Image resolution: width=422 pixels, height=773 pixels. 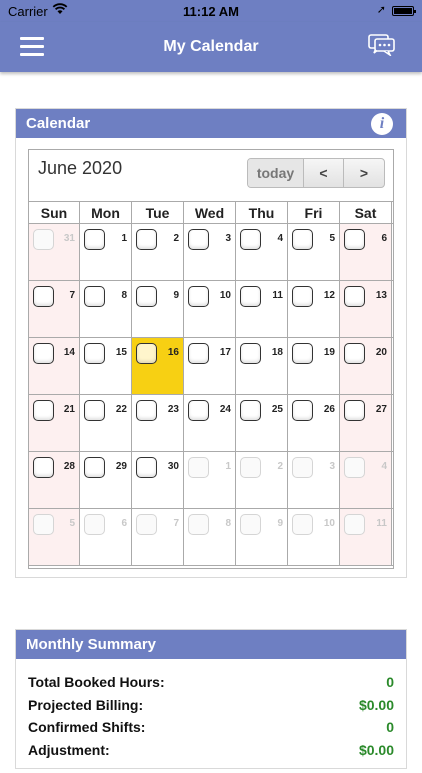 I want to click on info-icon: i, so click(x=382, y=124).